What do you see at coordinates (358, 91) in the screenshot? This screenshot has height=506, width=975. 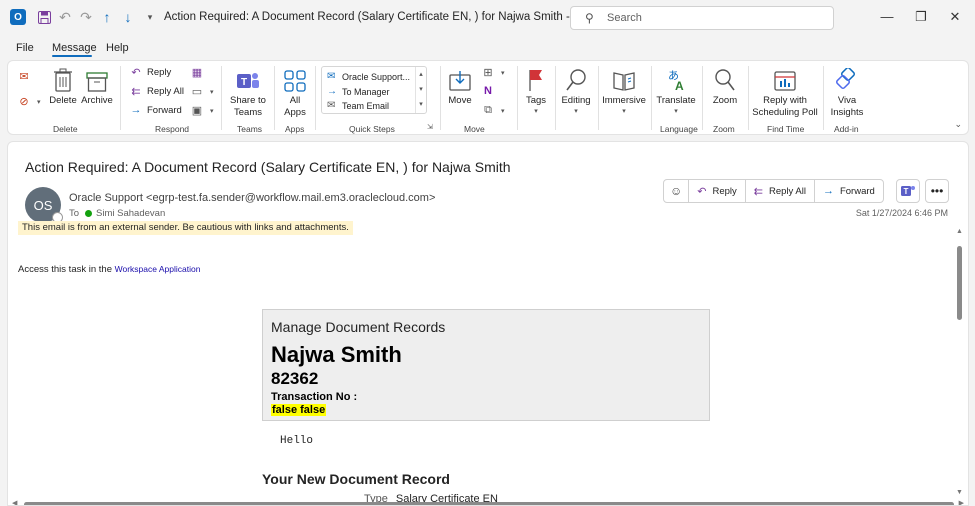 I see `quick-step-to-manager: → To Manager` at bounding box center [358, 91].